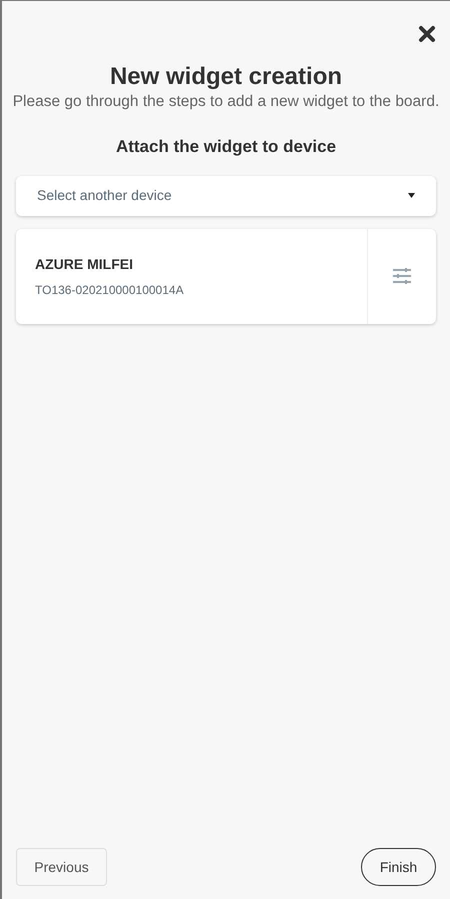  Describe the element at coordinates (61, 867) in the screenshot. I see `previous-button: Previous` at that location.